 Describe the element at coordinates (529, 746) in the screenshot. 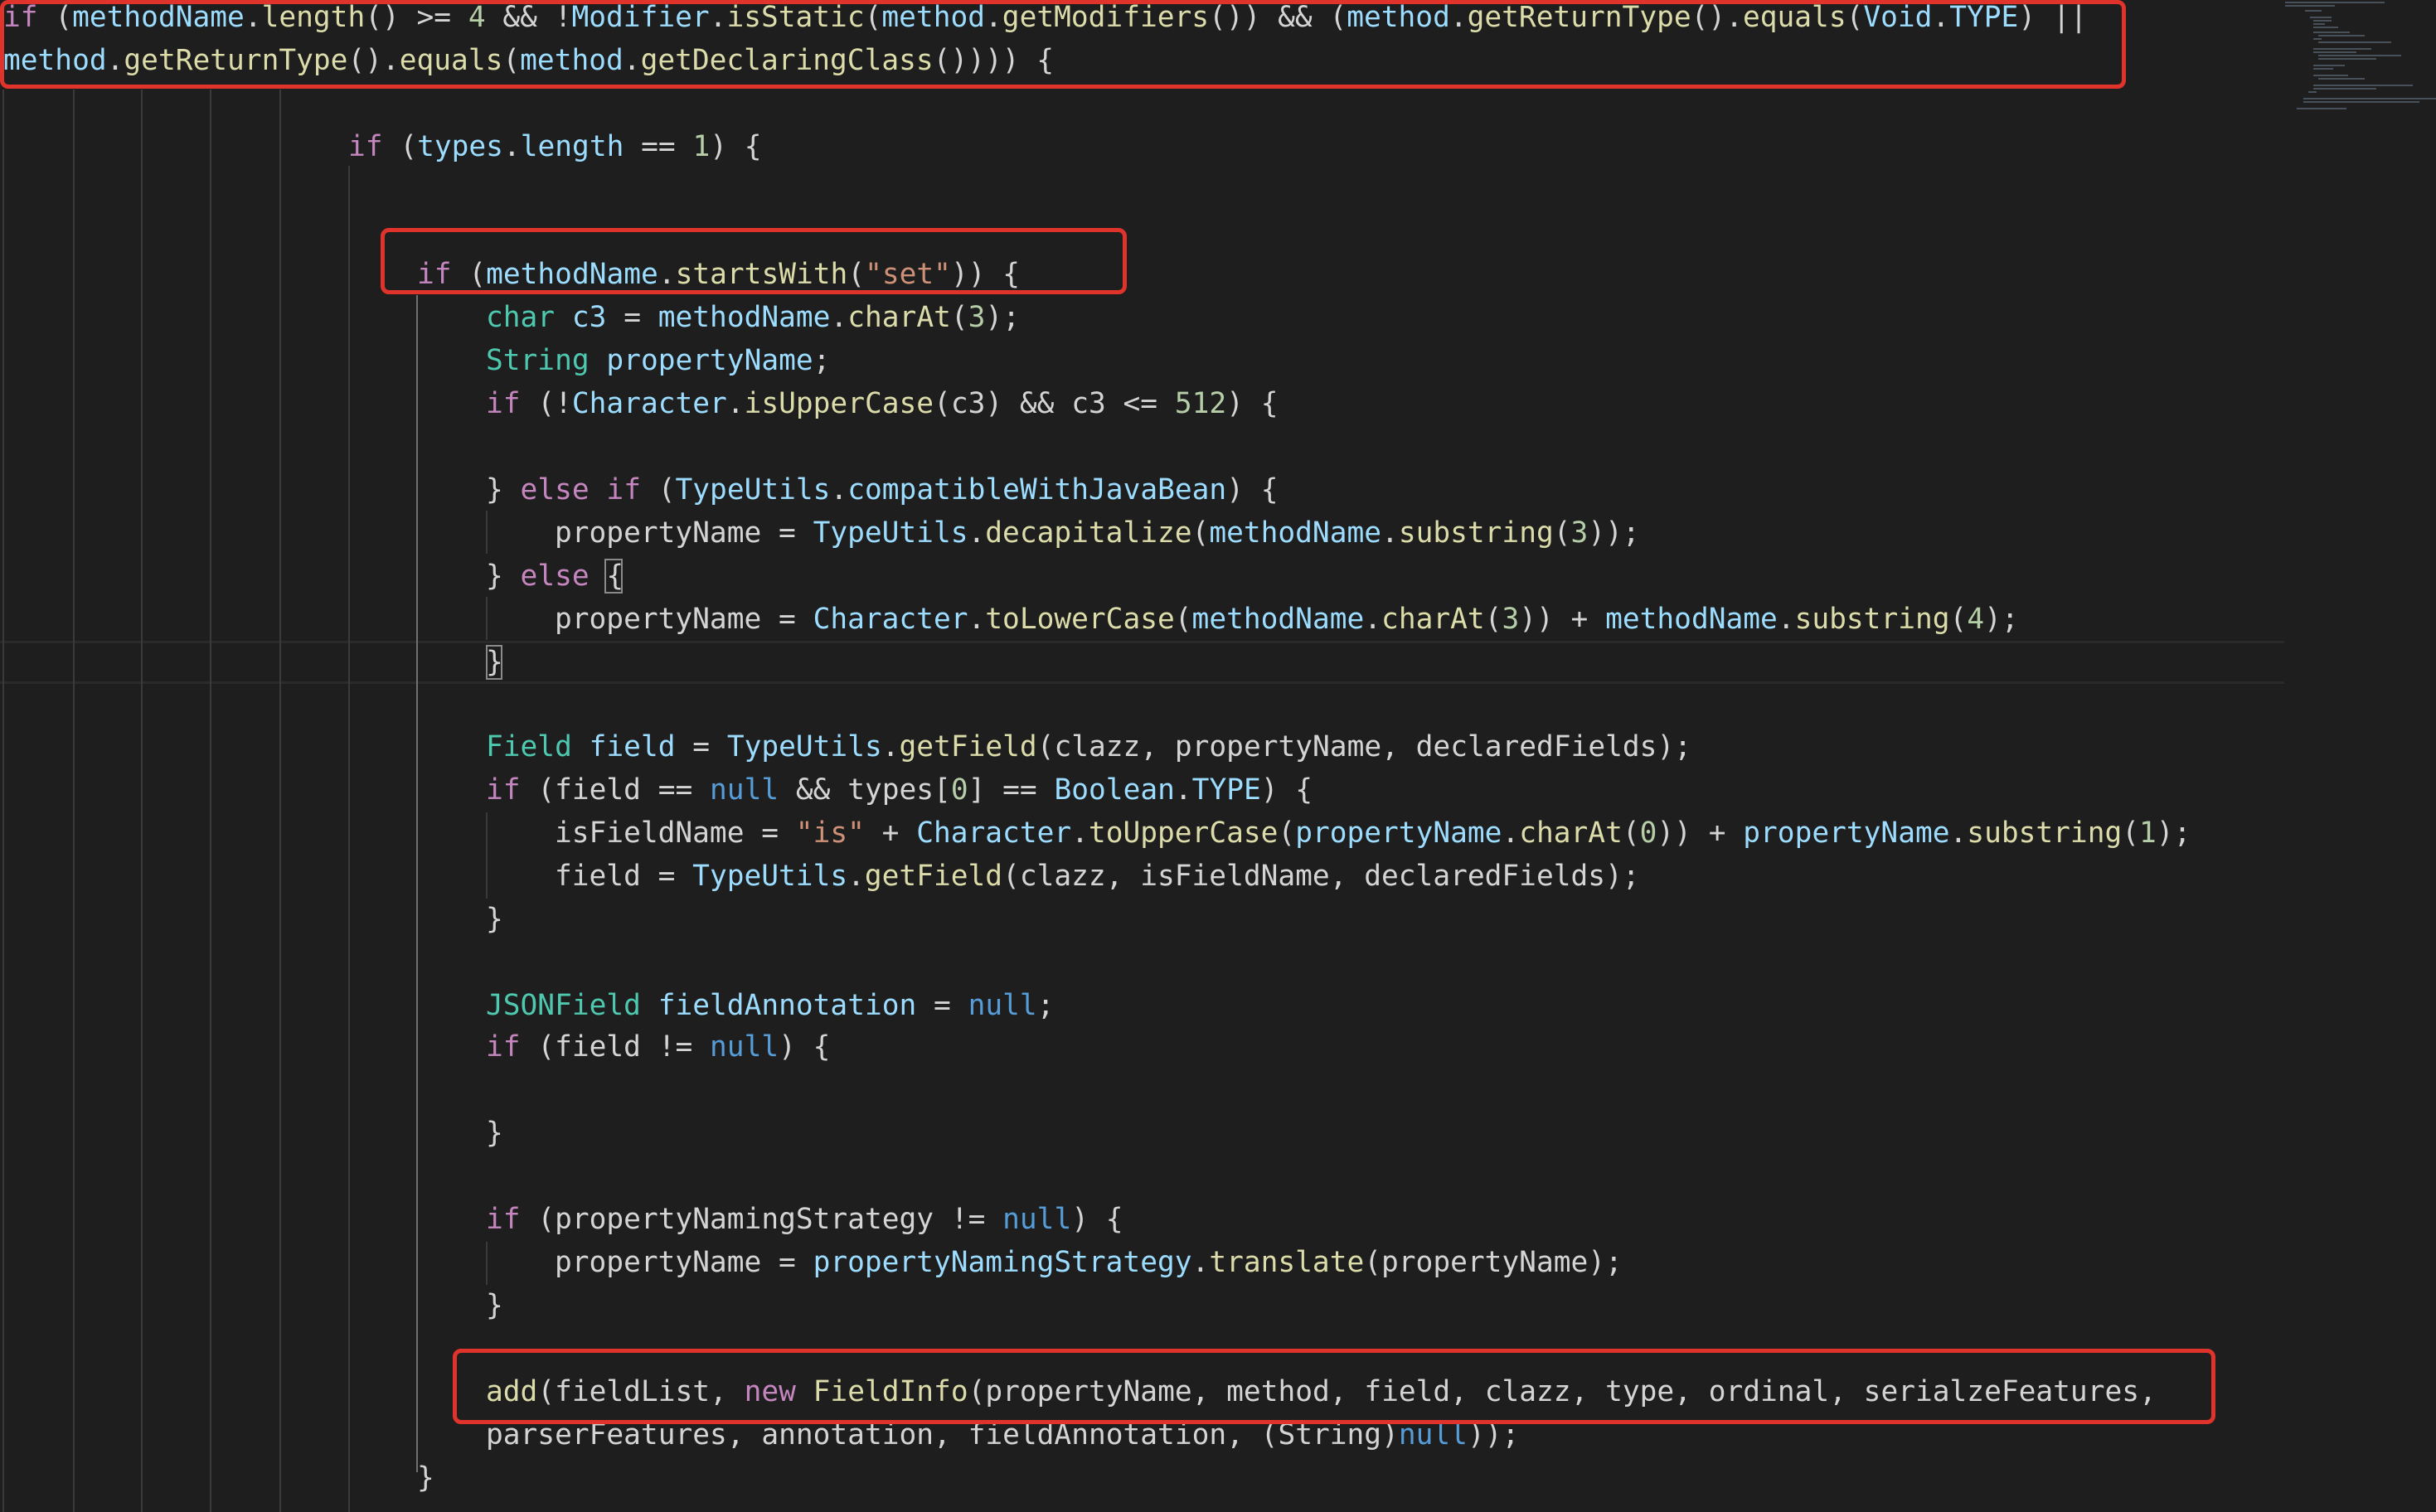

I see `code-token: Field` at that location.